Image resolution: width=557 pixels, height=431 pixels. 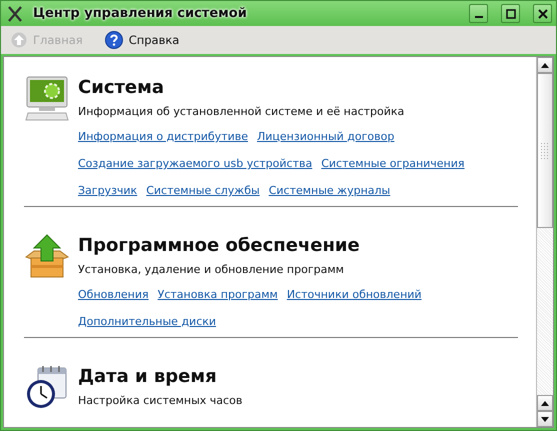 I want to click on scrollbar-thumb, so click(x=545, y=150).